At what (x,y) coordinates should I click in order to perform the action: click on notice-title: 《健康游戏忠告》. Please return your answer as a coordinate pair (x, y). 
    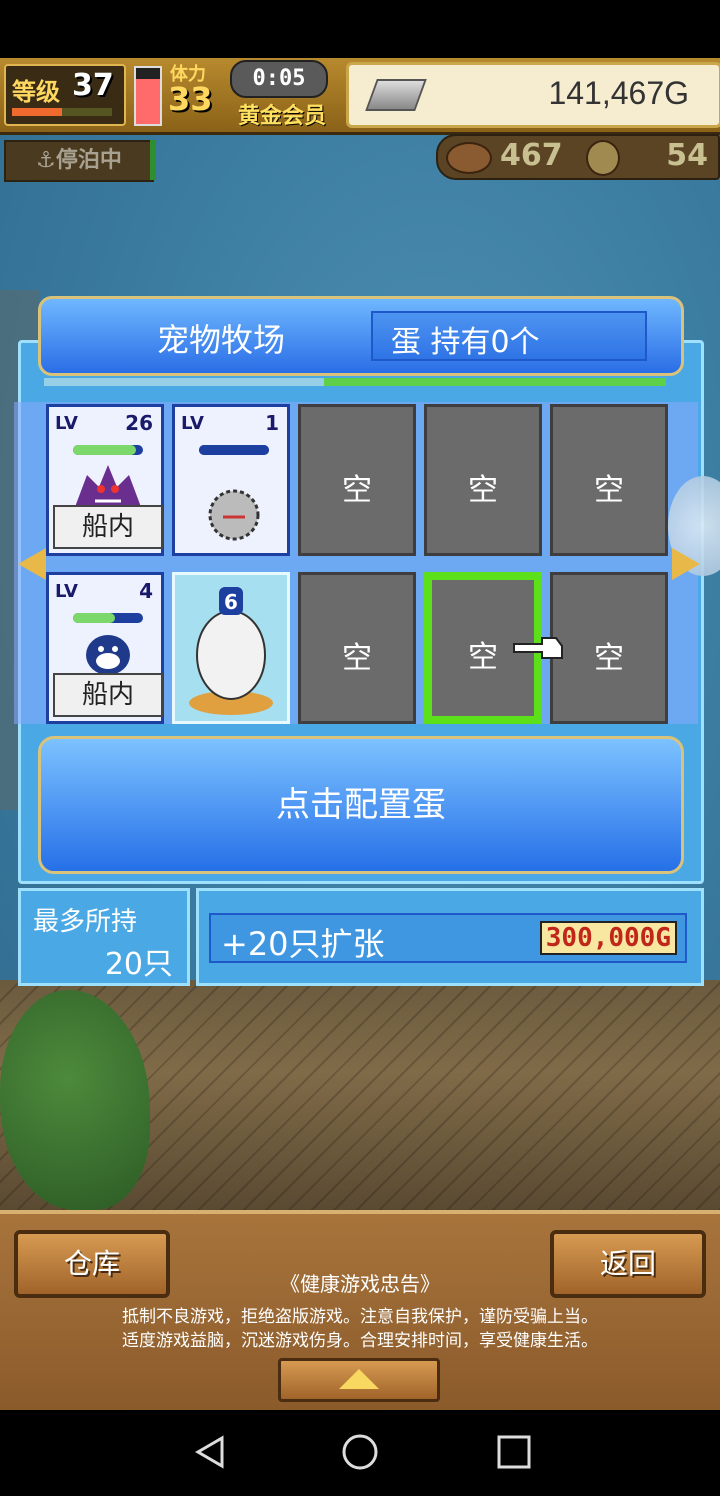
    Looking at the image, I should click on (360, 1284).